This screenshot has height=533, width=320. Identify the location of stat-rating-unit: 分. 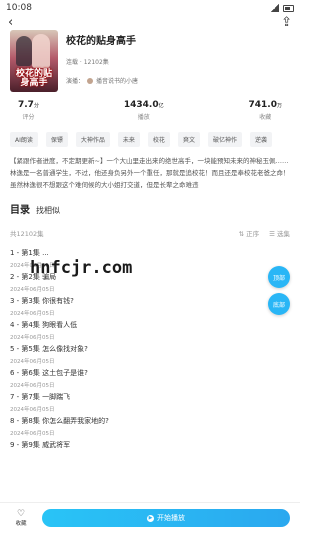
(36, 106).